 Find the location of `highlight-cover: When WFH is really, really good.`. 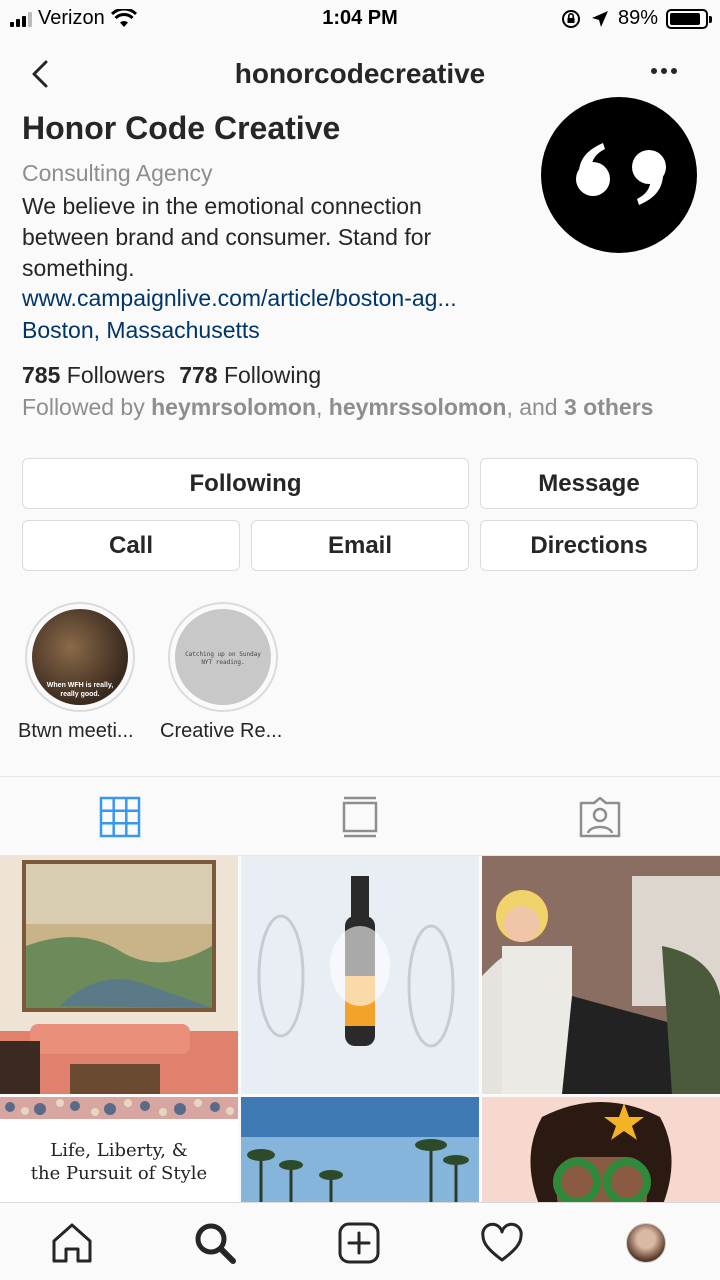

highlight-cover: When WFH is really, really good. is located at coordinates (80, 657).